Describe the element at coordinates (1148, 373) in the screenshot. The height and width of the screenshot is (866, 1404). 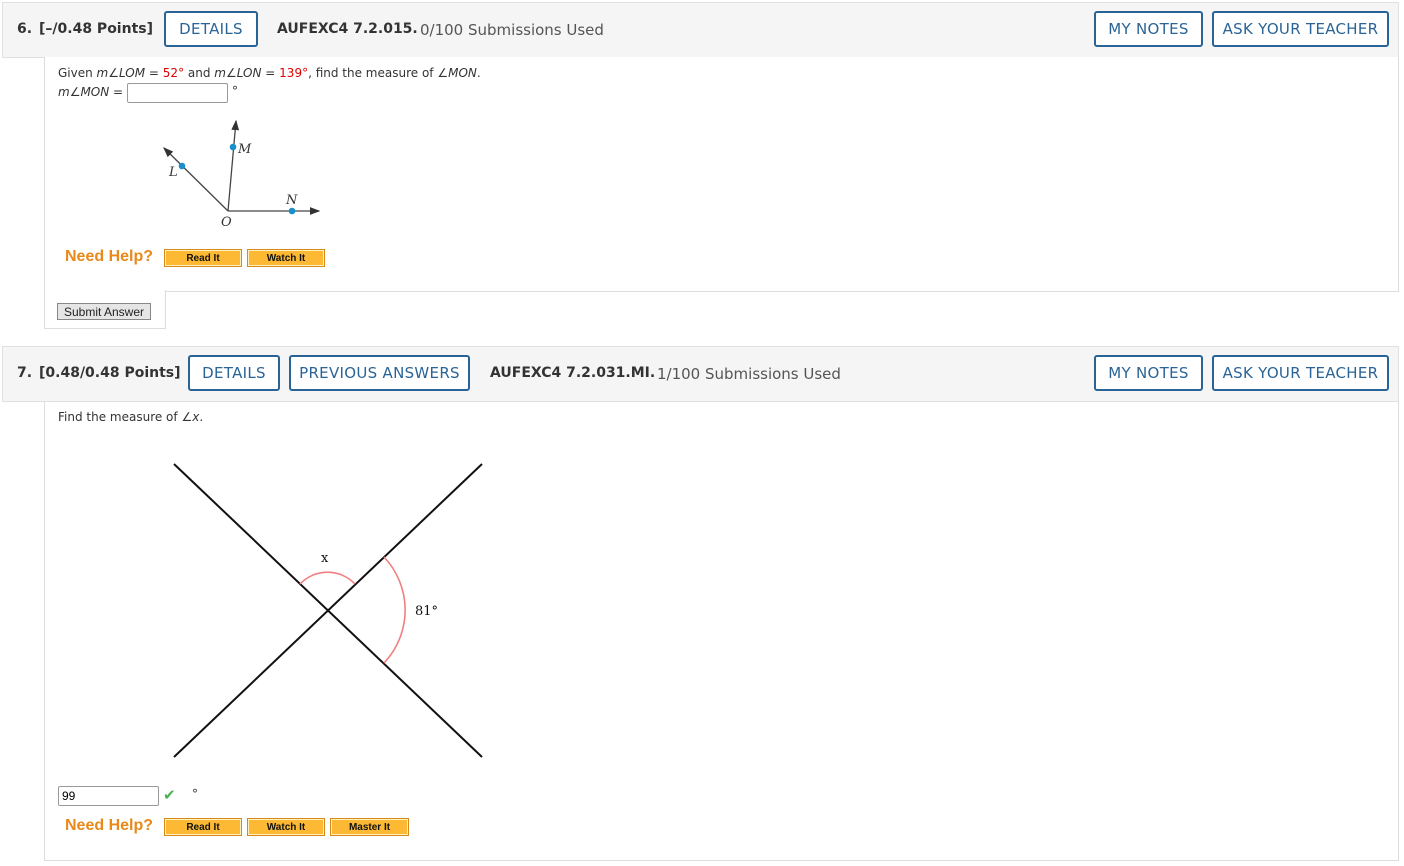
I see `my-notes-button: MY NOTES` at that location.